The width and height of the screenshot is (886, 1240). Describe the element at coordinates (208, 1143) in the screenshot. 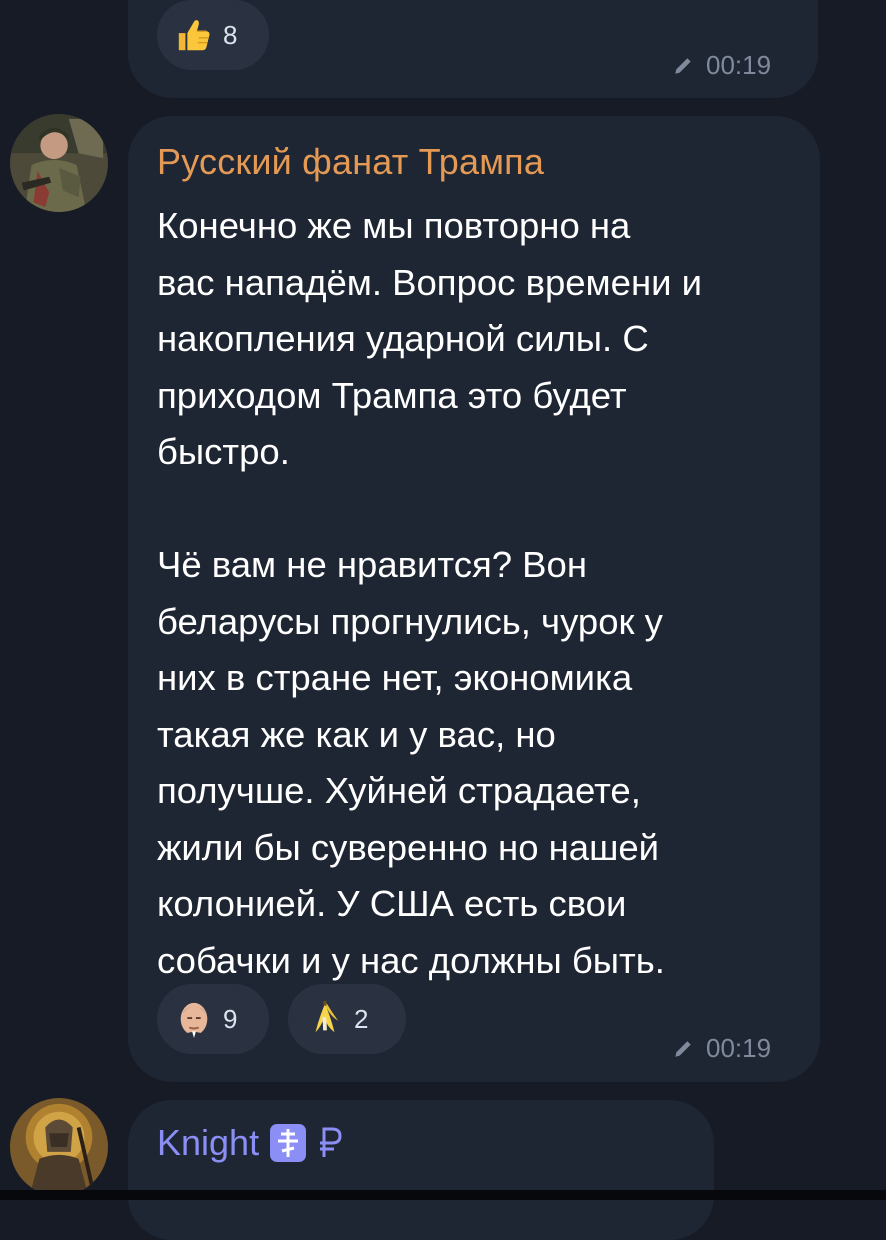

I see `sender-name: Knight` at that location.